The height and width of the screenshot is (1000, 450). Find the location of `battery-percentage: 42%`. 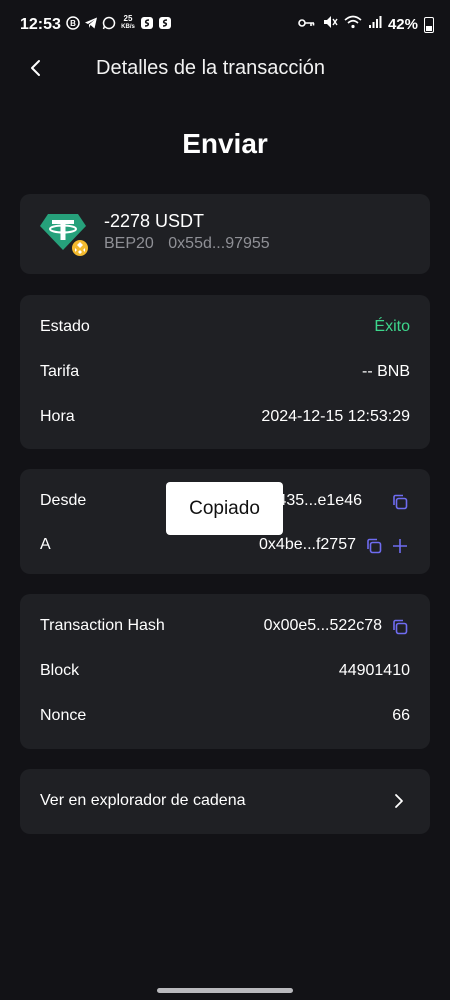

battery-percentage: 42% is located at coordinates (402, 24).